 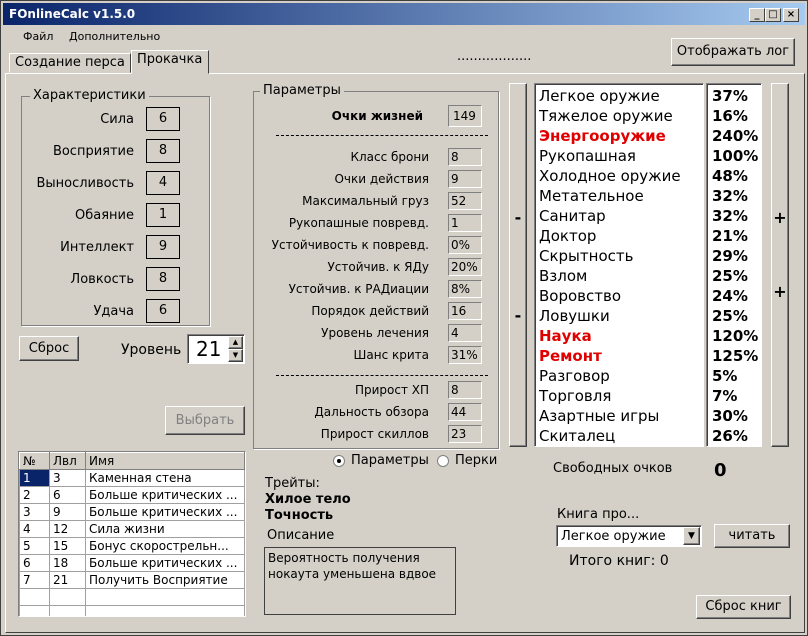 What do you see at coordinates (743, 607) in the screenshot?
I see `reset-books-button: Сброс книг` at bounding box center [743, 607].